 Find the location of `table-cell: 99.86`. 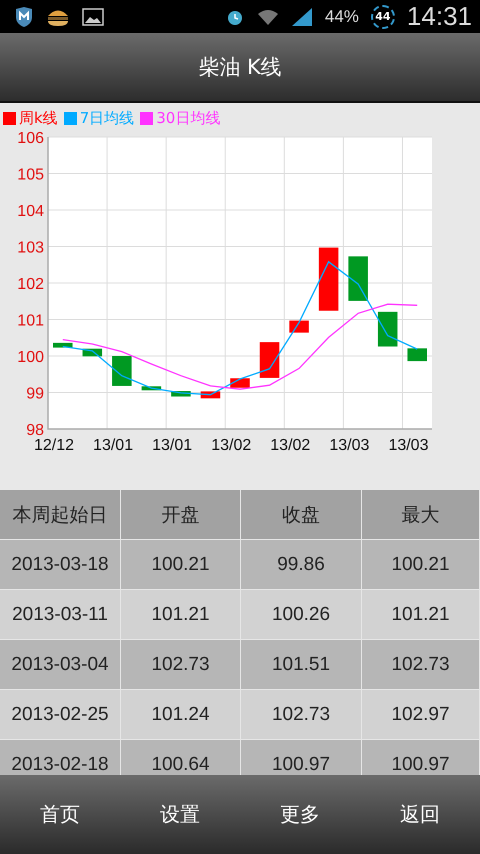

table-cell: 99.86 is located at coordinates (301, 565).